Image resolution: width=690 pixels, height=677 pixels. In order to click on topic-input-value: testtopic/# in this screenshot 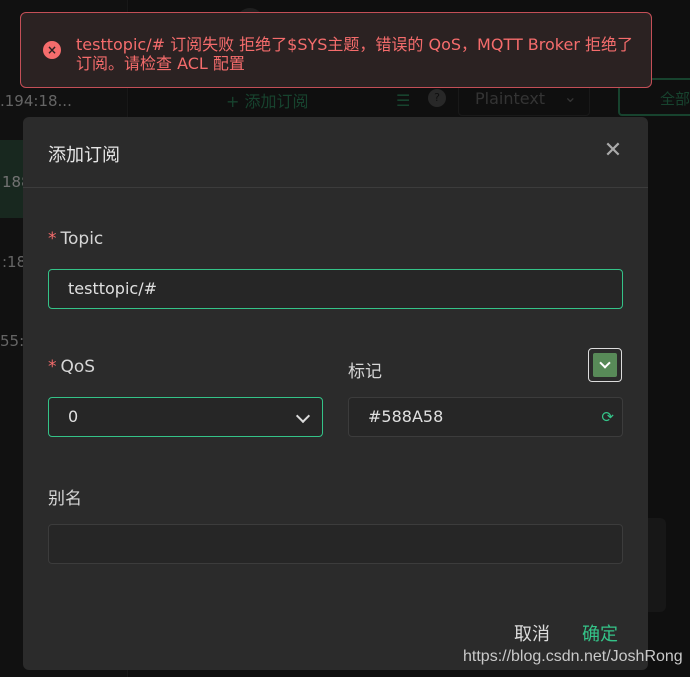, I will do `click(112, 288)`.